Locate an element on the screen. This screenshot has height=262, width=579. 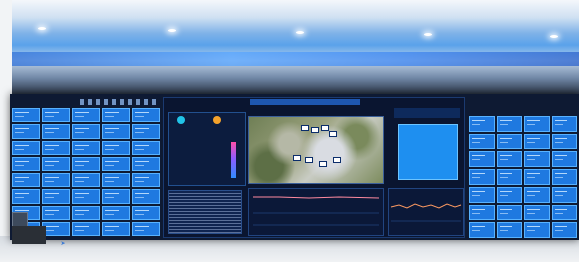
satellite-map is located at coordinates (316, 150).